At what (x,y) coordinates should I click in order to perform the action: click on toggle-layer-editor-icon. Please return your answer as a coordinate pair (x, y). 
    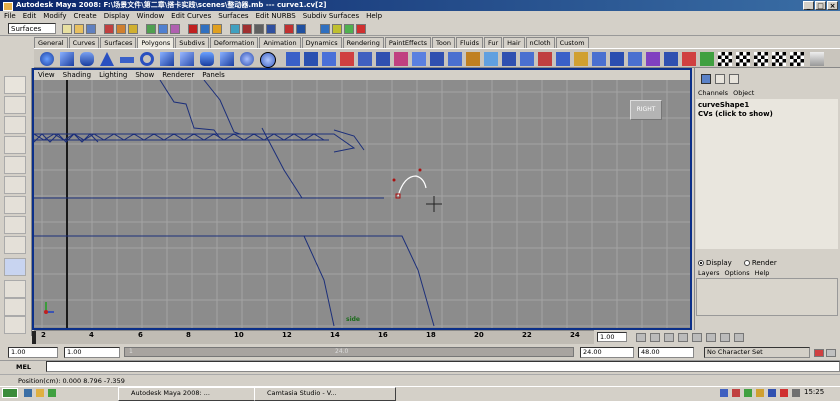
    Looking at the image, I should click on (361, 29).